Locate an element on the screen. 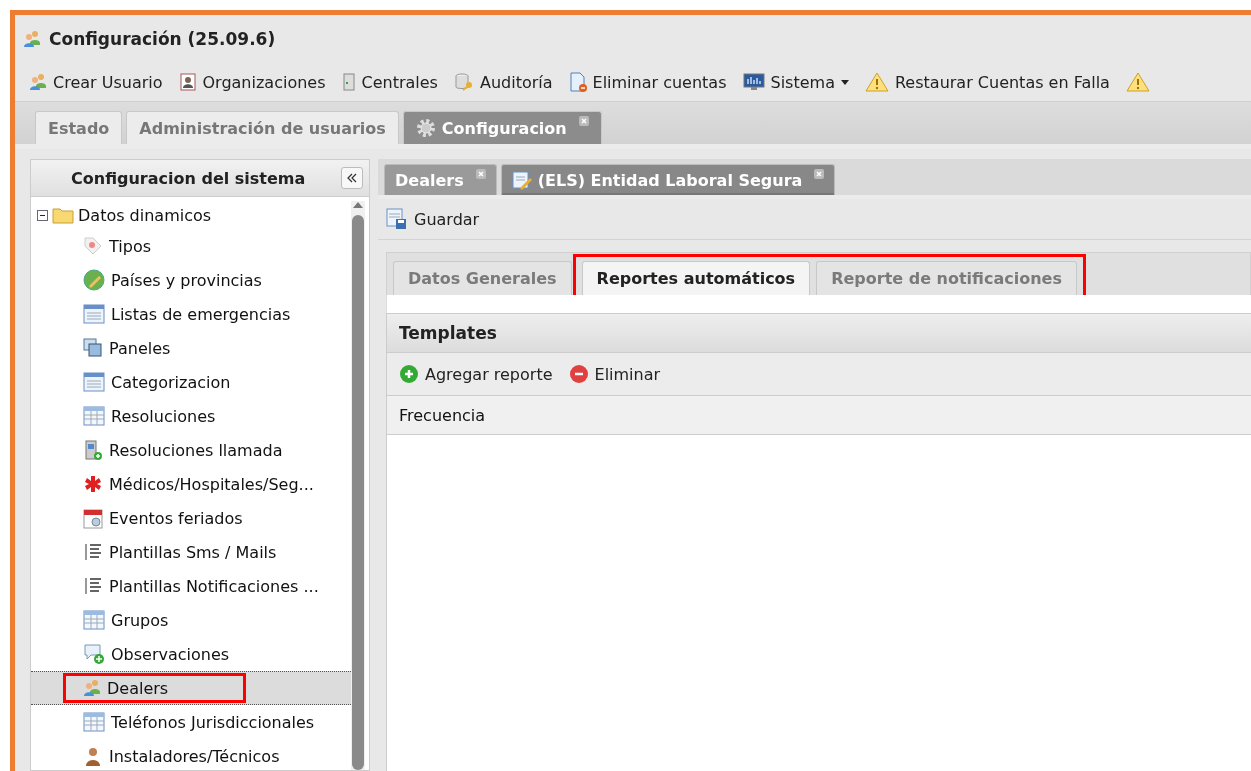 This screenshot has height=771, width=1251. add-icon is located at coordinates (409, 374).